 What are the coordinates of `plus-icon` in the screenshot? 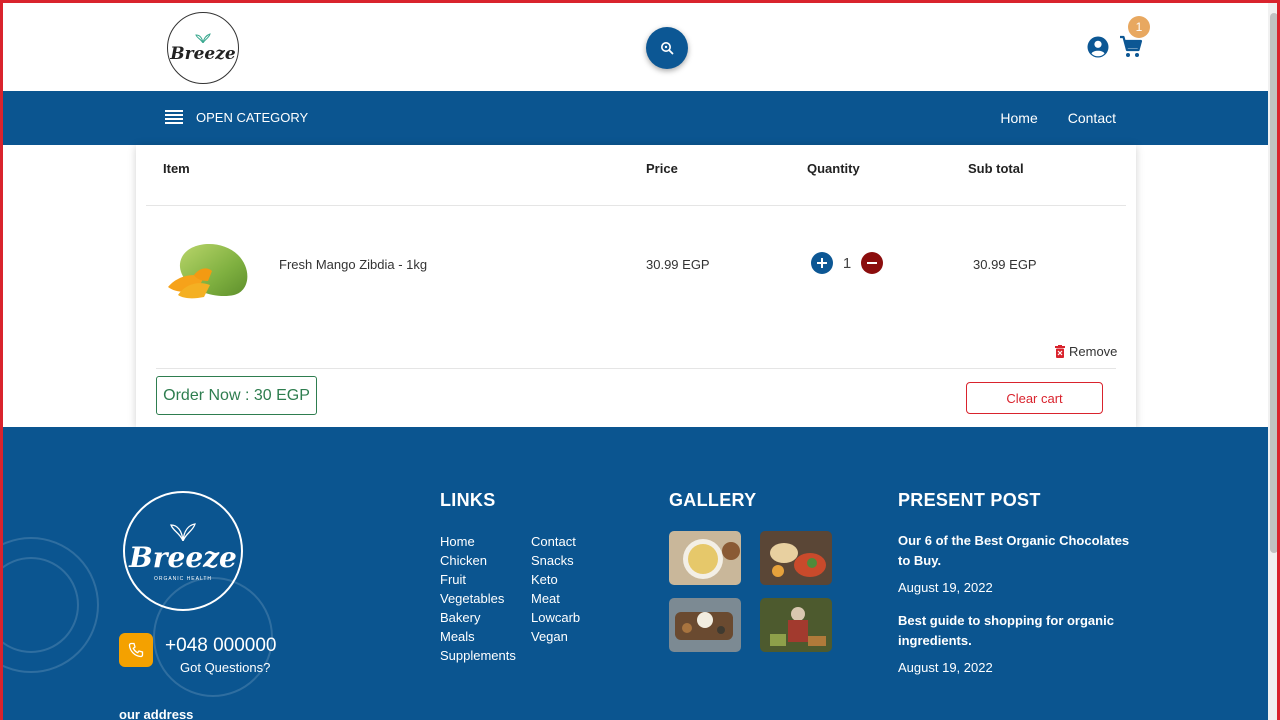 It's located at (822, 263).